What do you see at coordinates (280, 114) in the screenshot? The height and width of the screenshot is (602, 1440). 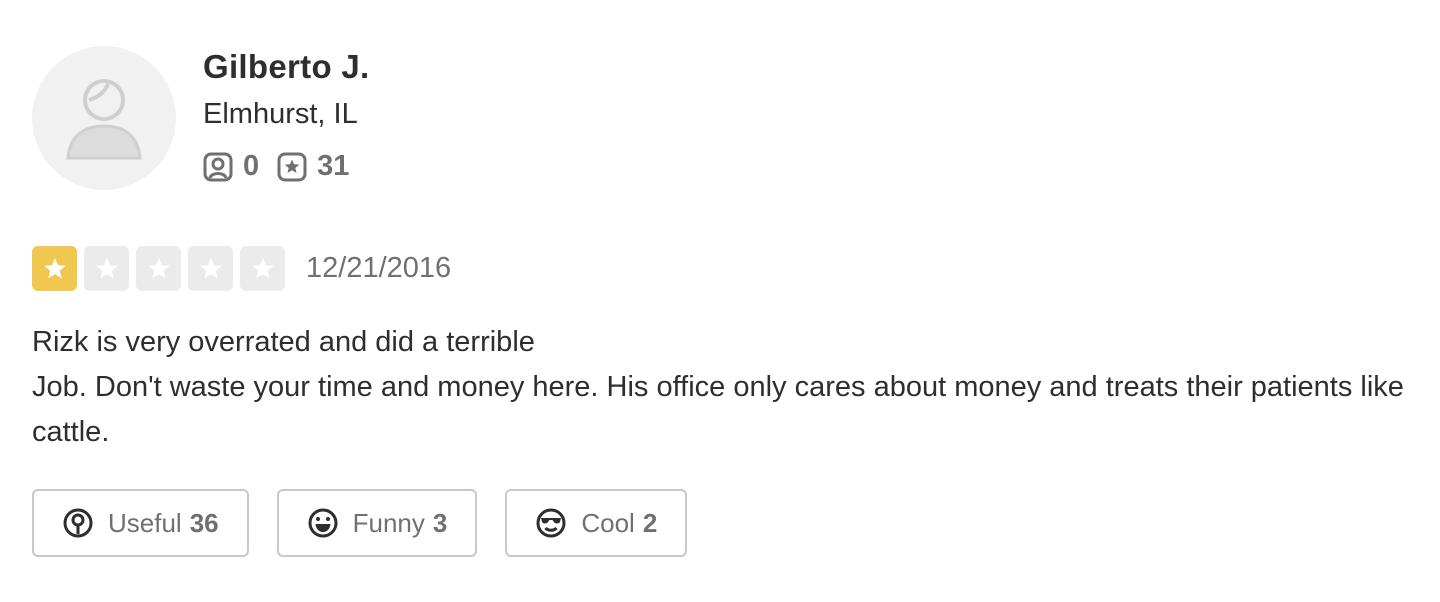 I see `user-location: Elmhurst, IL` at bounding box center [280, 114].